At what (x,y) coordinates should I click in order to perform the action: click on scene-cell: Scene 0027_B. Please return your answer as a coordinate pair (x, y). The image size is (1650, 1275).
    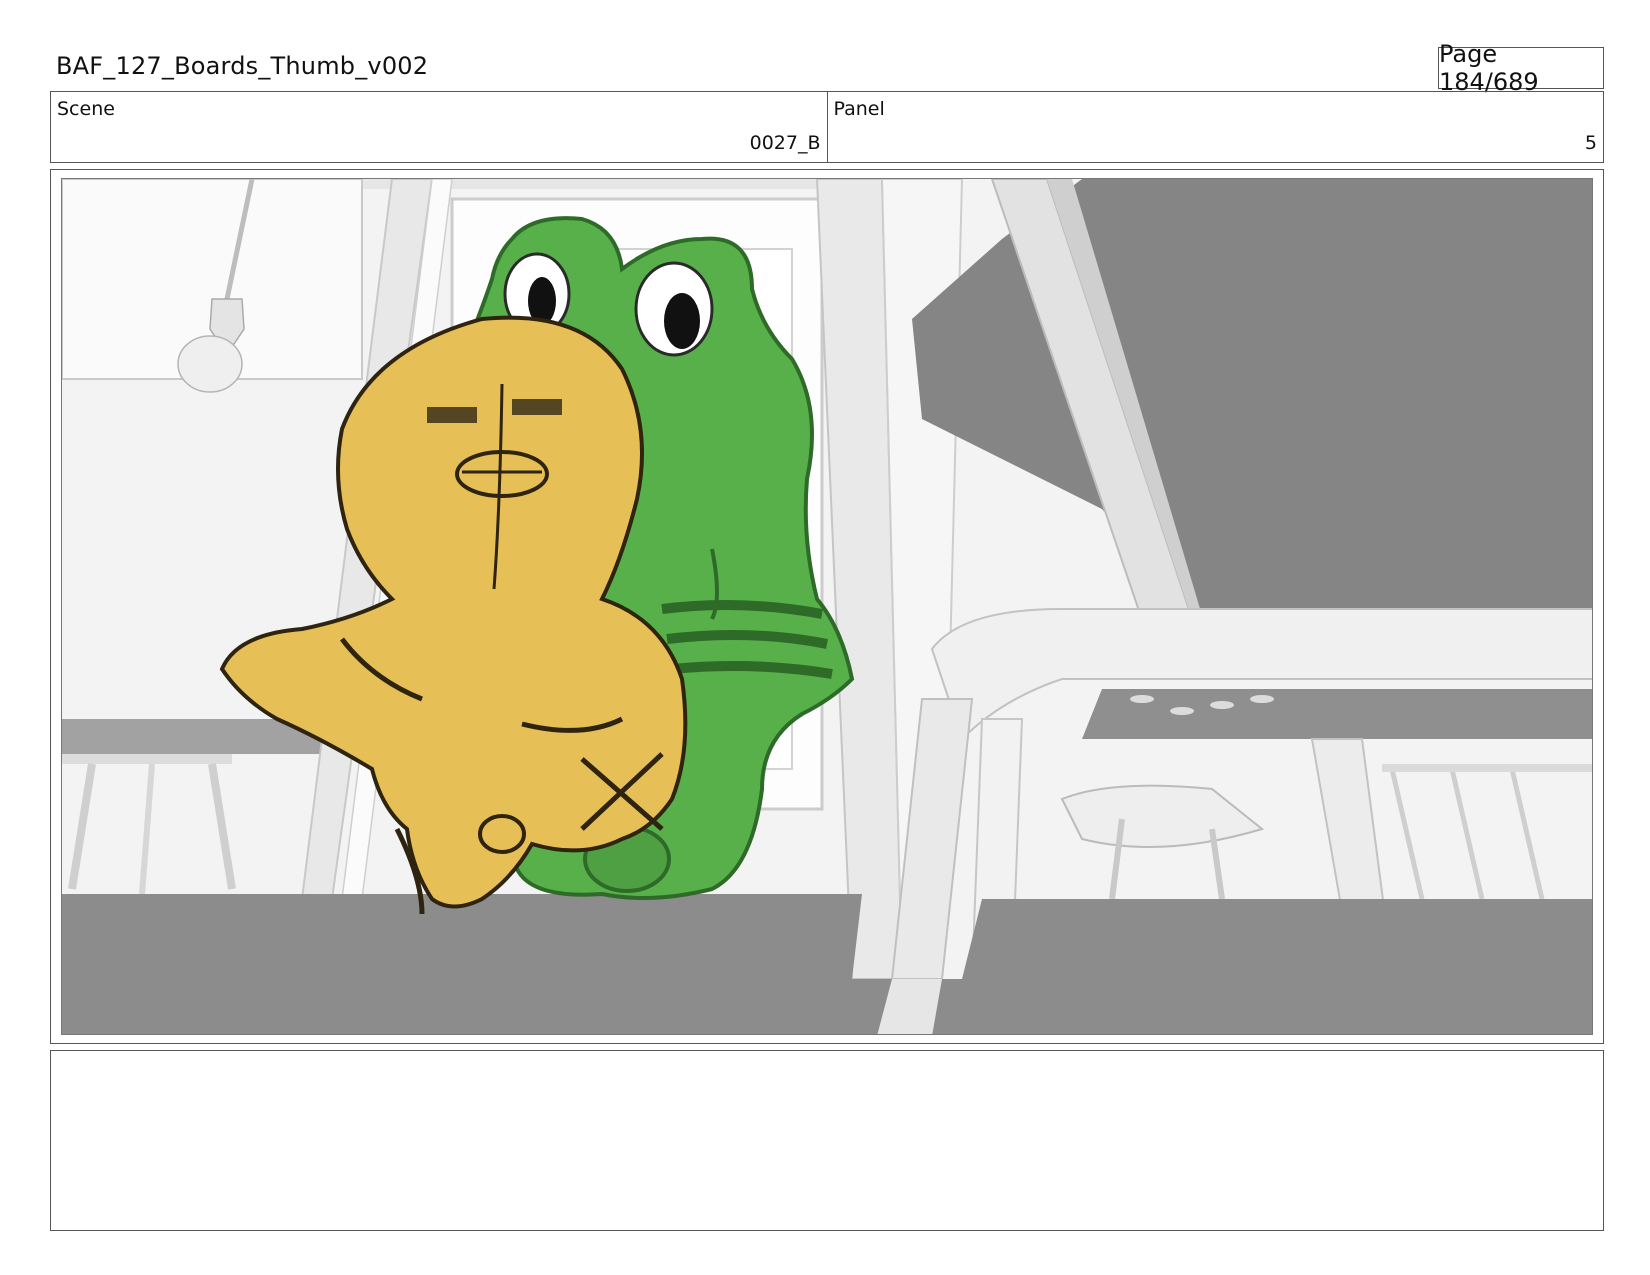
    Looking at the image, I should click on (439, 127).